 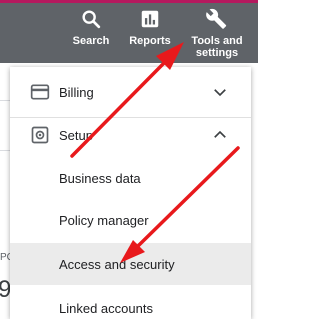 I want to click on reports-label: Reports, so click(x=150, y=41).